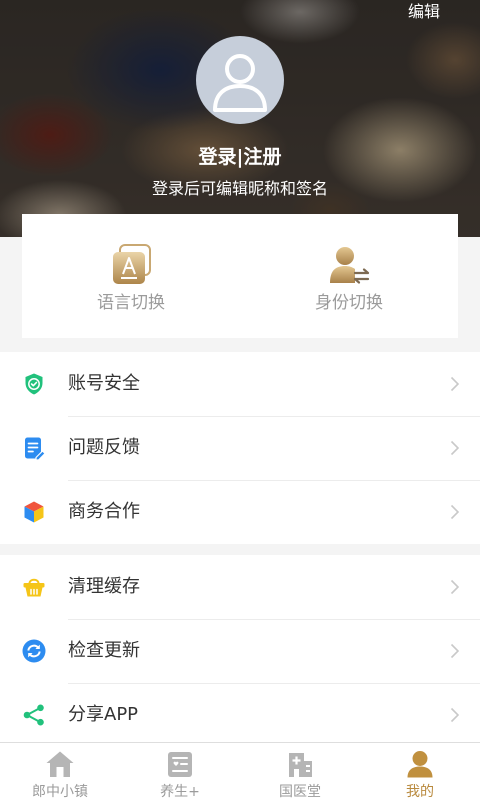 The image size is (480, 800). What do you see at coordinates (420, 792) in the screenshot?
I see `tab-label: 我的` at bounding box center [420, 792].